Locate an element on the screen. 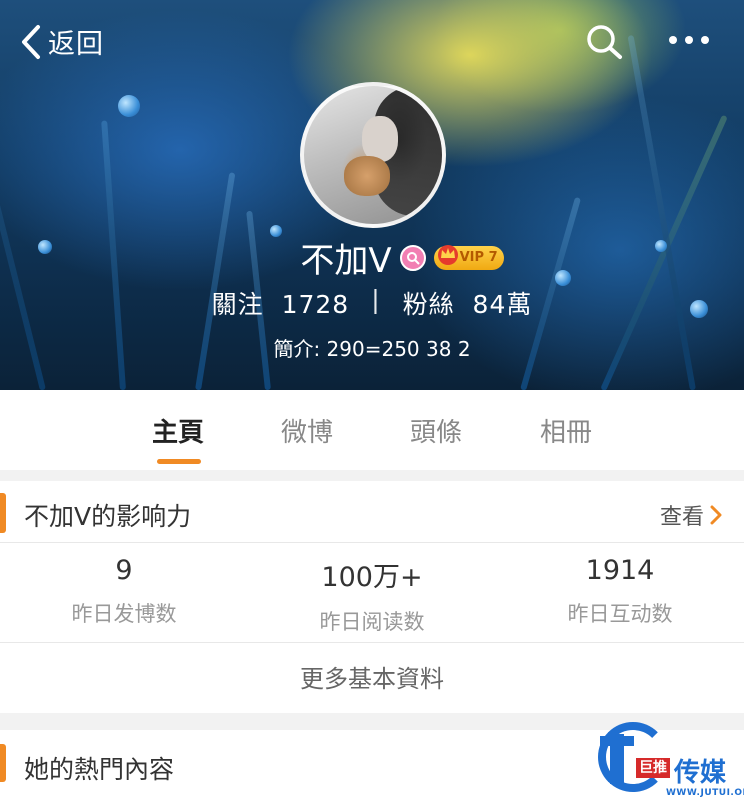 This screenshot has height=805, width=744. following-count: 1728 is located at coordinates (315, 304).